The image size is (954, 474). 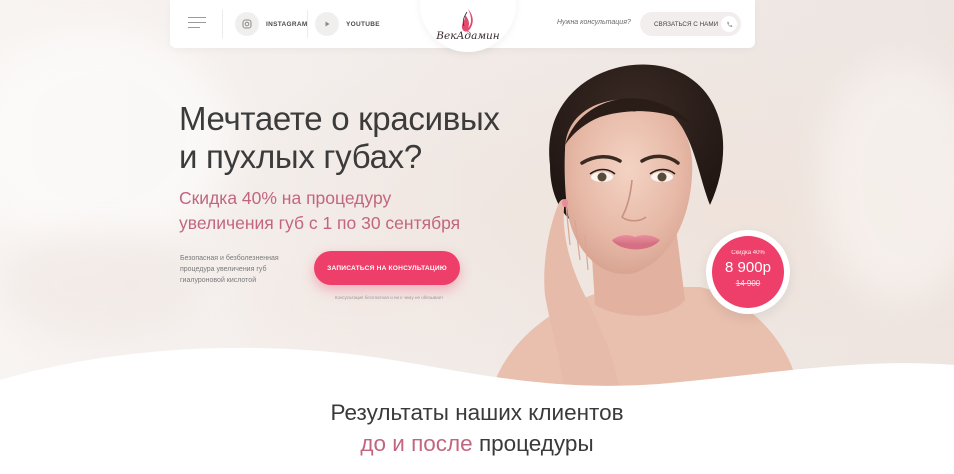 I want to click on headline-line-2: и пухлых губах?, so click(x=300, y=156).